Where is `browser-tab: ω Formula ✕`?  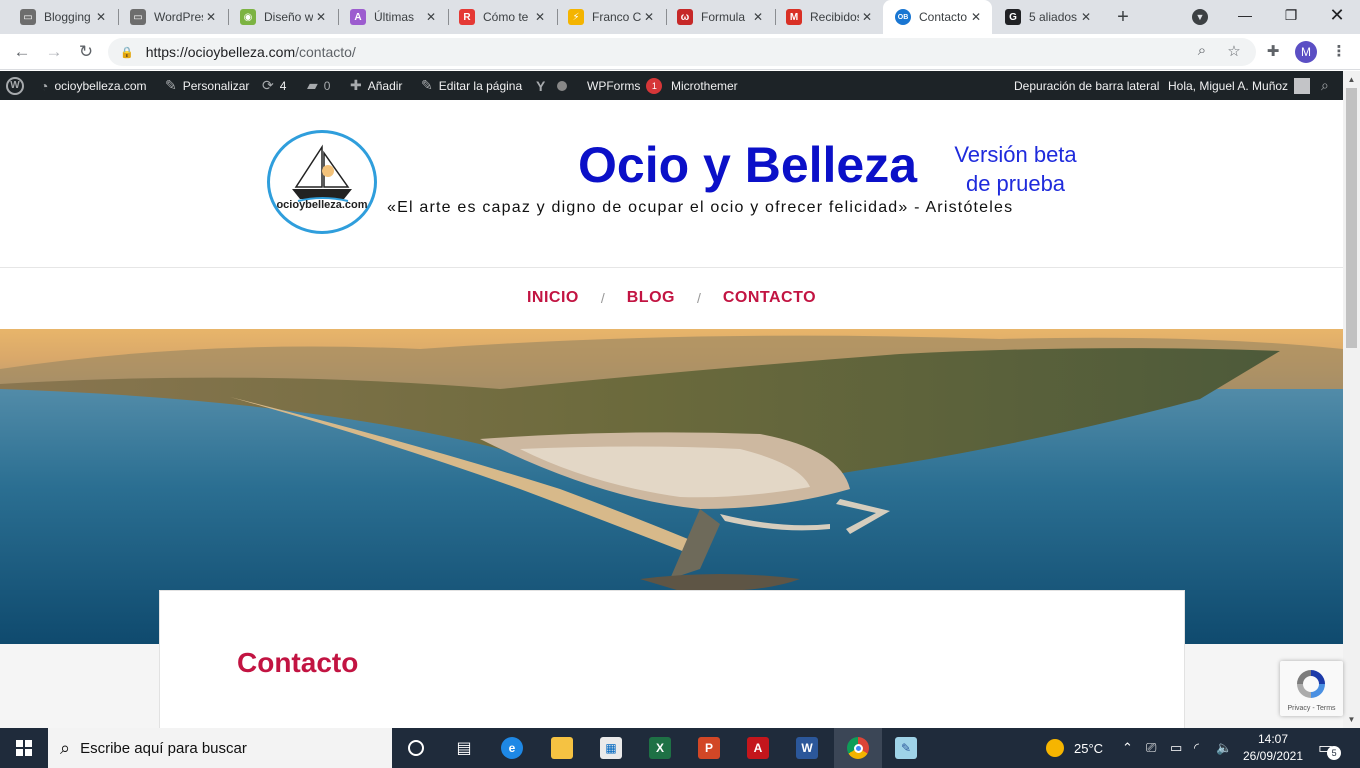
browser-tab: ω Formula ✕ is located at coordinates (719, 17).